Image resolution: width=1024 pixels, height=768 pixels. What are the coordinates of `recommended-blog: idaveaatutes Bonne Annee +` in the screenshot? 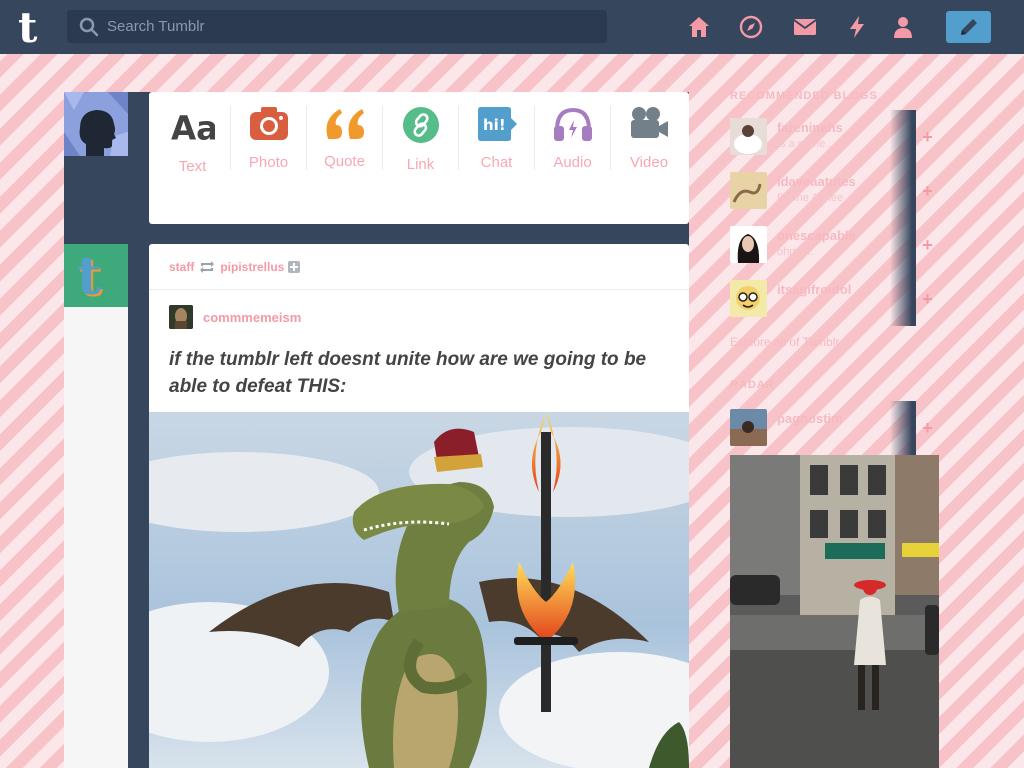 It's located at (834, 191).